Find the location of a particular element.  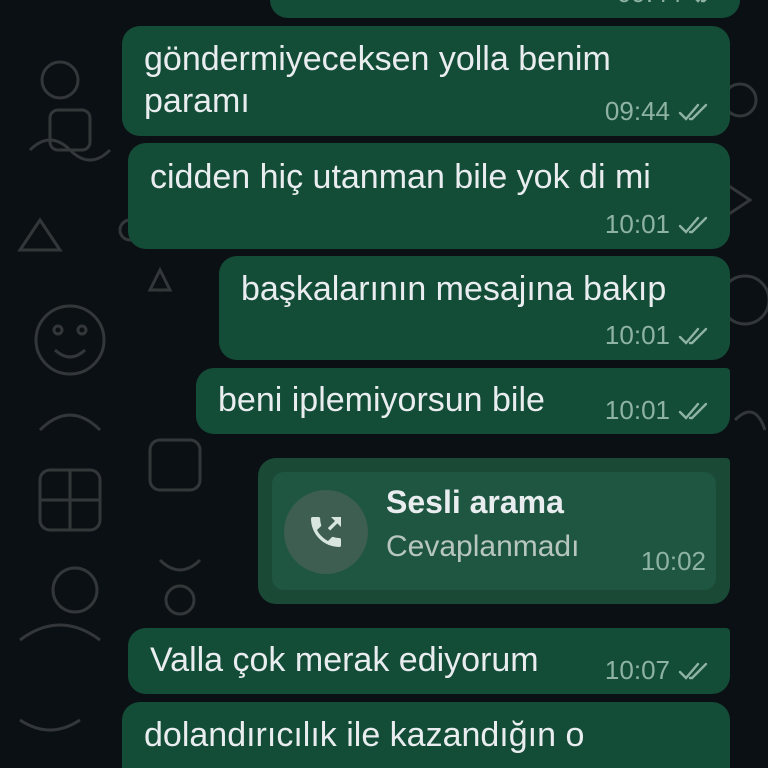

message-bubble-partial: dolandırıcılık ile kazandığın o is located at coordinates (426, 735).